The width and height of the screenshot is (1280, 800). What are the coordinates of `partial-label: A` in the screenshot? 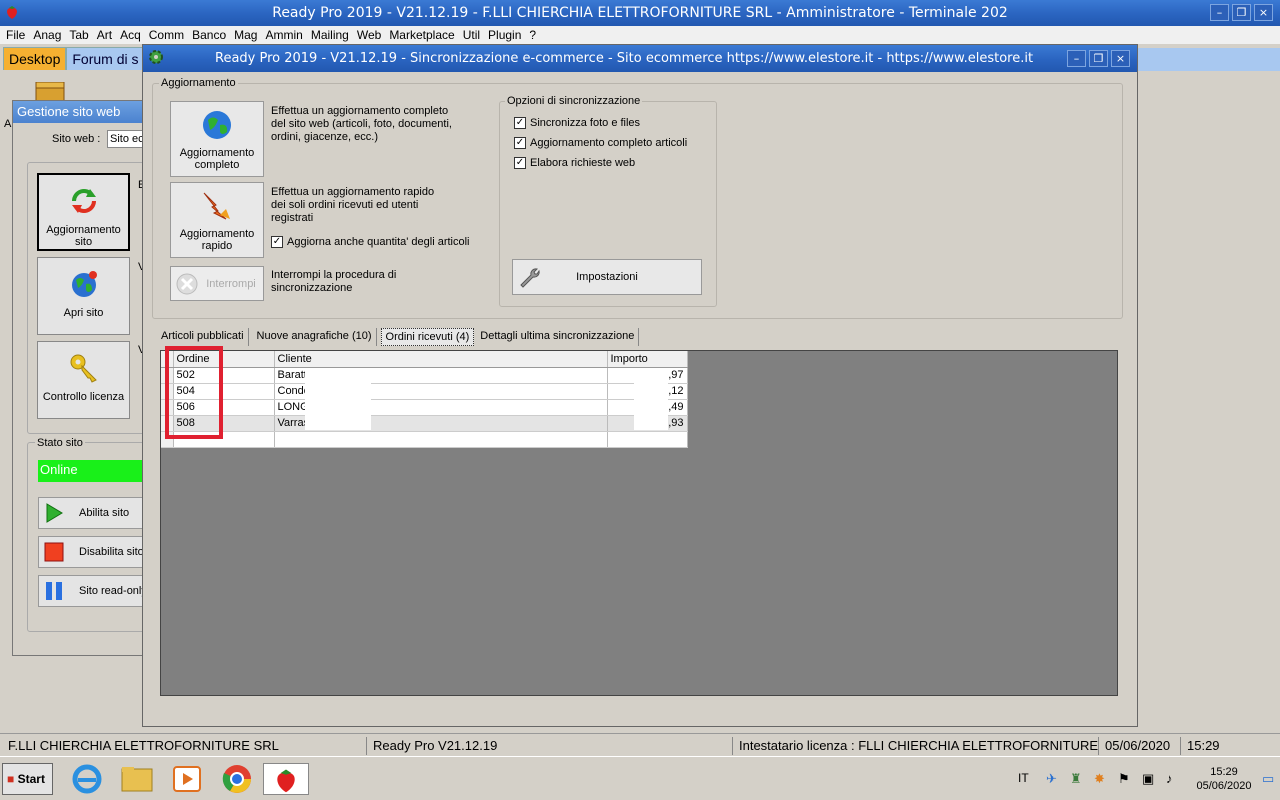 It's located at (8, 124).